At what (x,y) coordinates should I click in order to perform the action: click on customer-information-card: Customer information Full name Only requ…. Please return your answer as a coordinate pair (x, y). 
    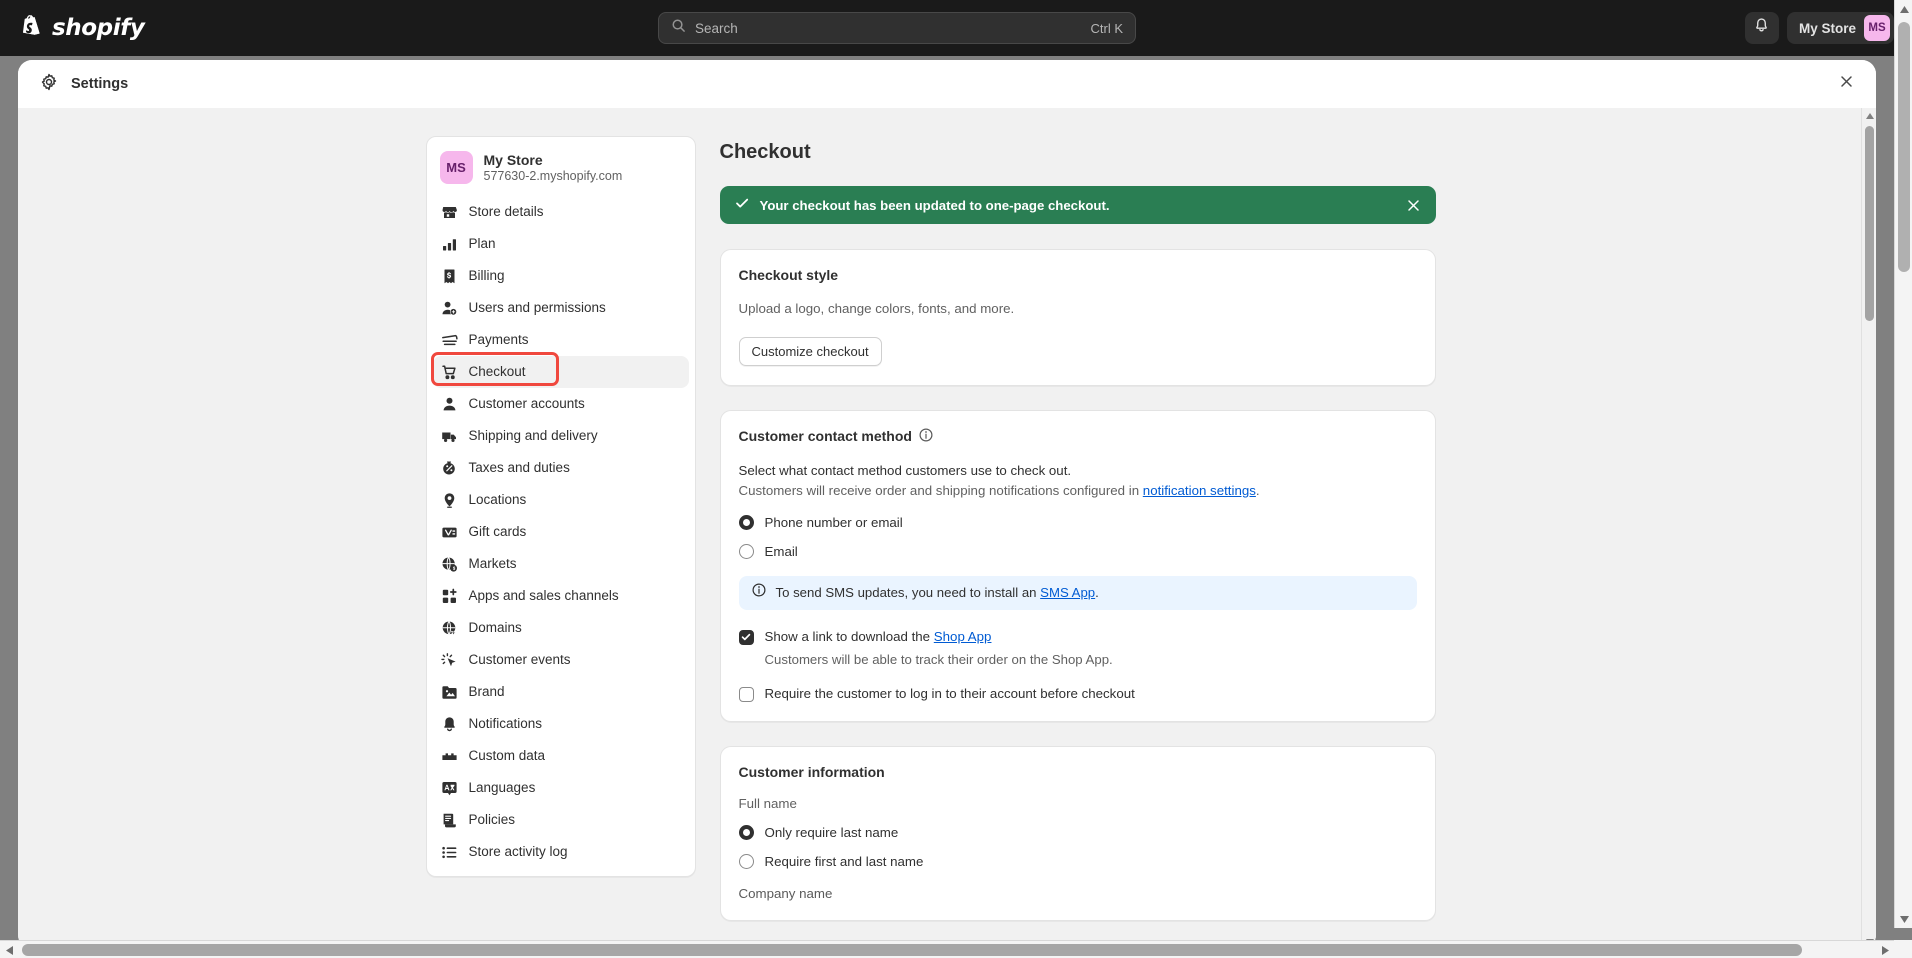
    Looking at the image, I should click on (1077, 833).